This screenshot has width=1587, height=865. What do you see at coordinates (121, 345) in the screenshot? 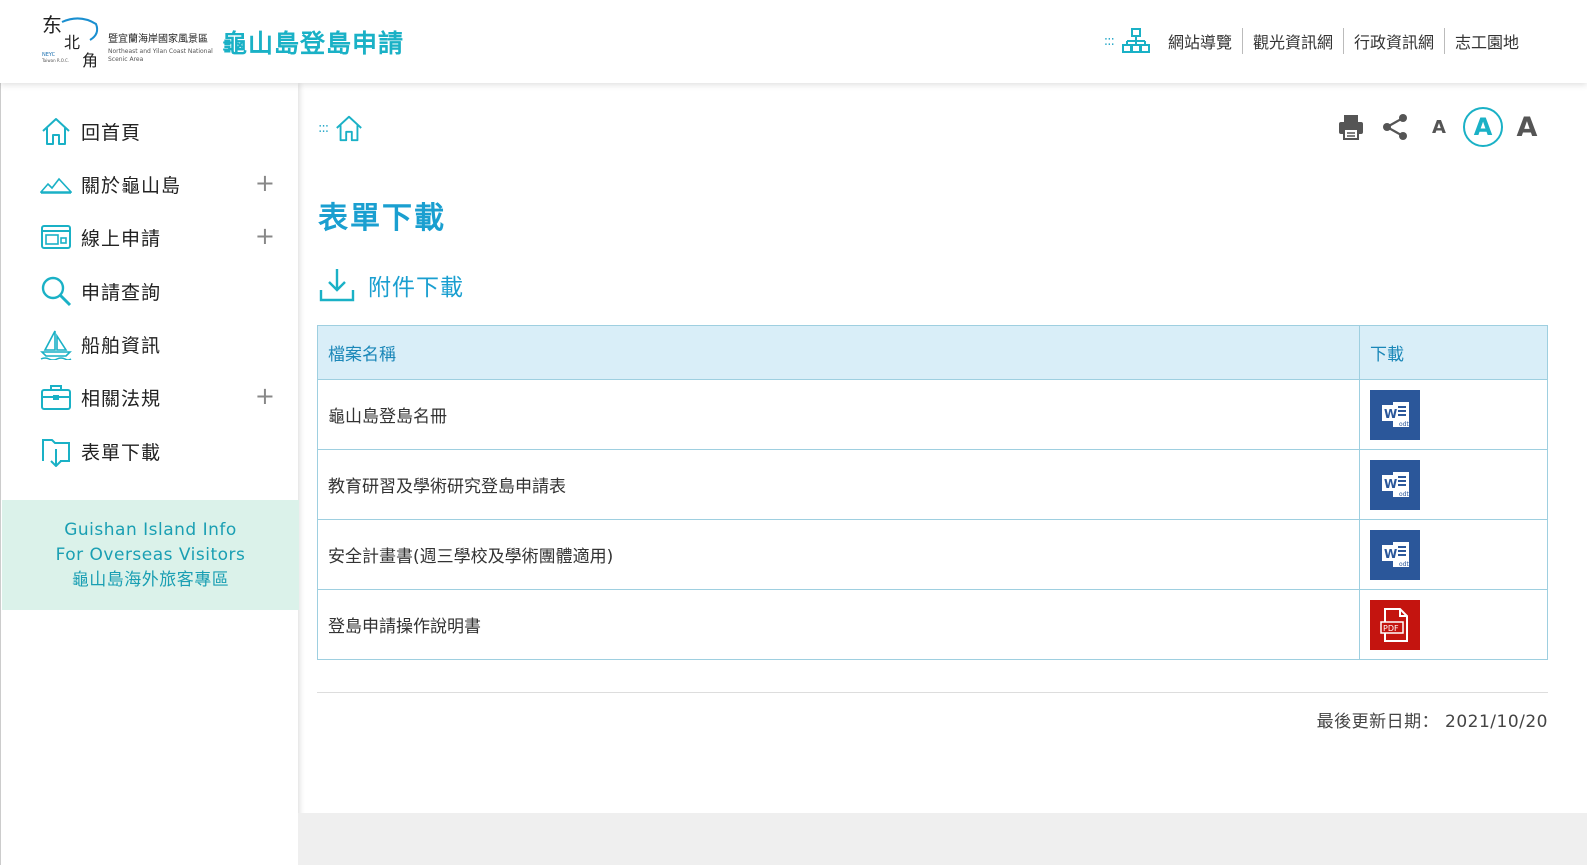
I see `sidebar-item-label: 船舶資訊` at bounding box center [121, 345].